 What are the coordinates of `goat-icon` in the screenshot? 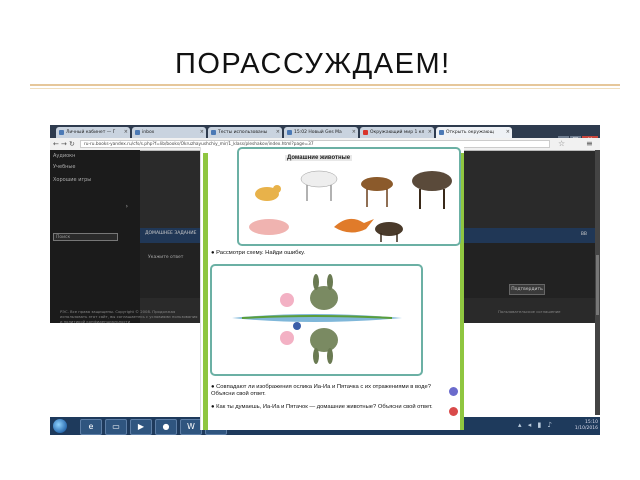 It's located at (319, 179).